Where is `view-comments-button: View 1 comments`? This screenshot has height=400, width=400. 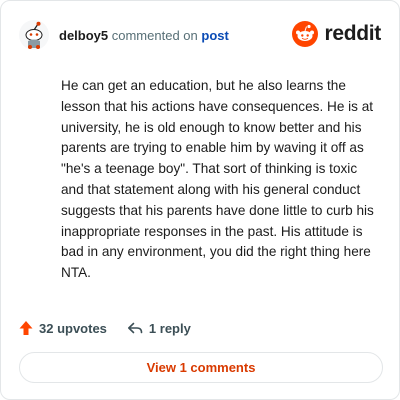
view-comments-button: View 1 comments is located at coordinates (201, 367).